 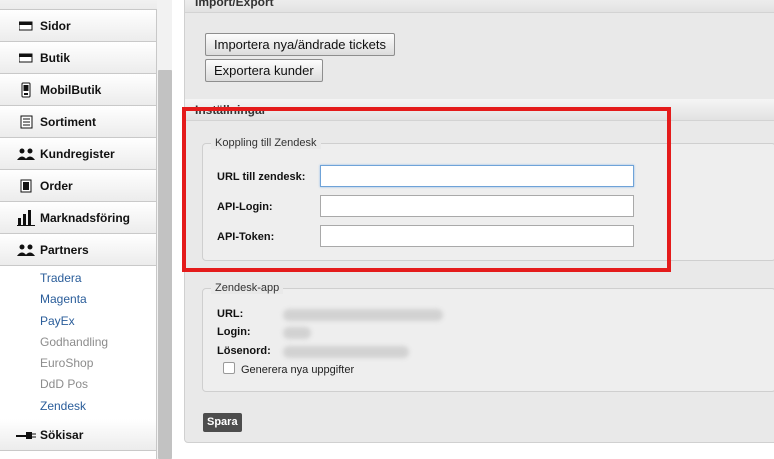 I want to click on submenu-item-payex: PayEx, so click(x=78, y=321).